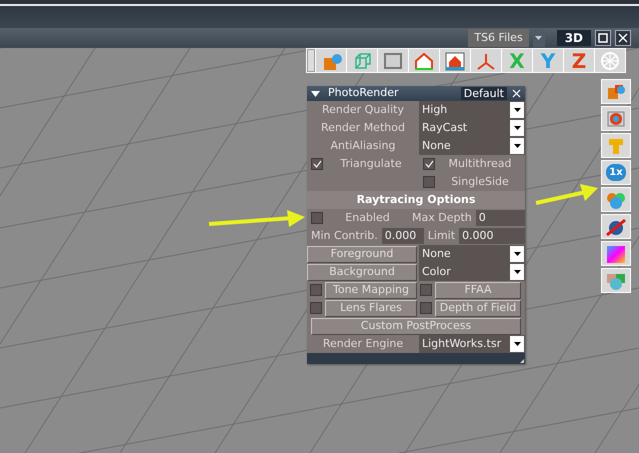 This screenshot has height=453, width=639. Describe the element at coordinates (500, 218) in the screenshot. I see `input-field: 0` at that location.